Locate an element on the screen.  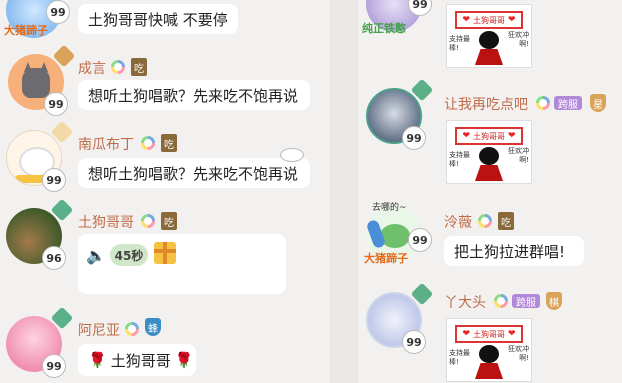
speaker-icon: 🔈 is located at coordinates (96, 255).